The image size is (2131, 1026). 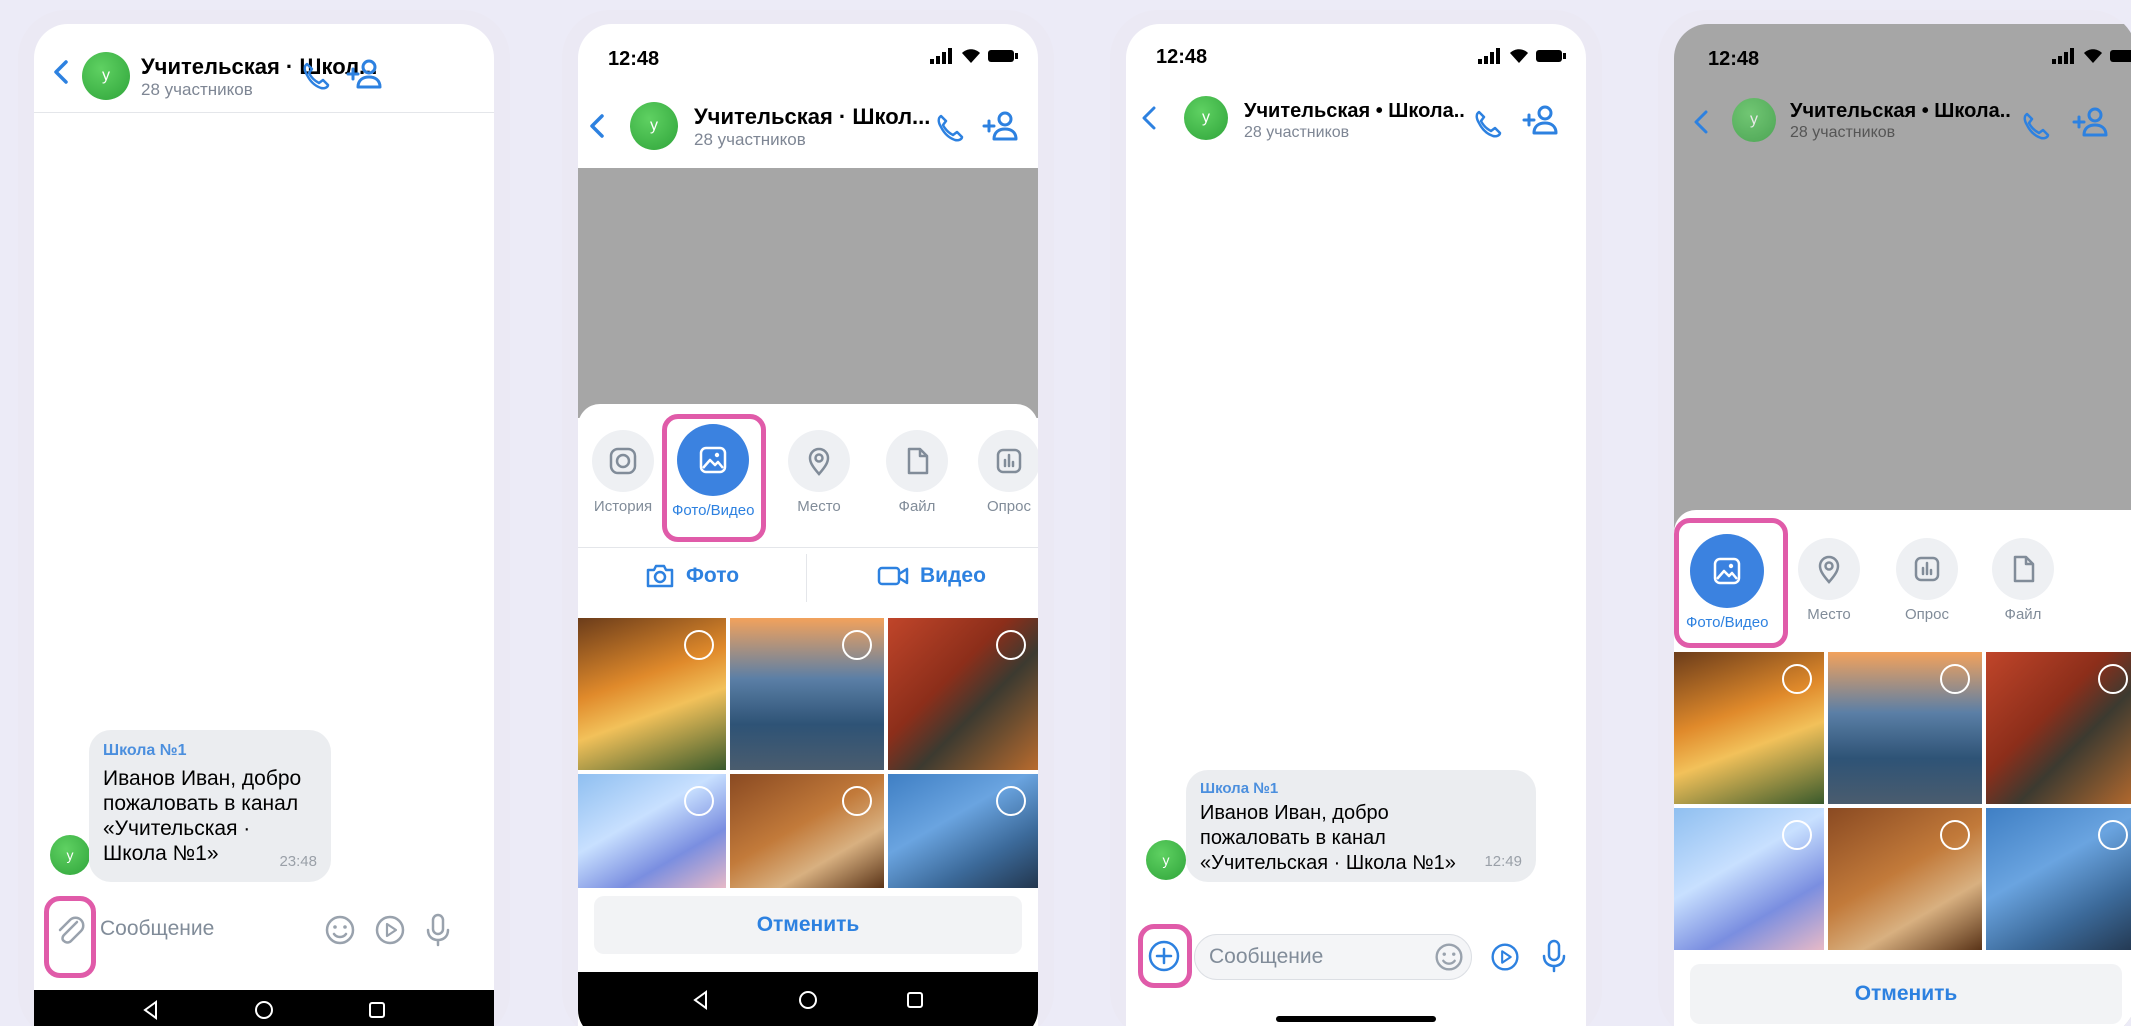 I want to click on attach-label: Файл, so click(x=917, y=506).